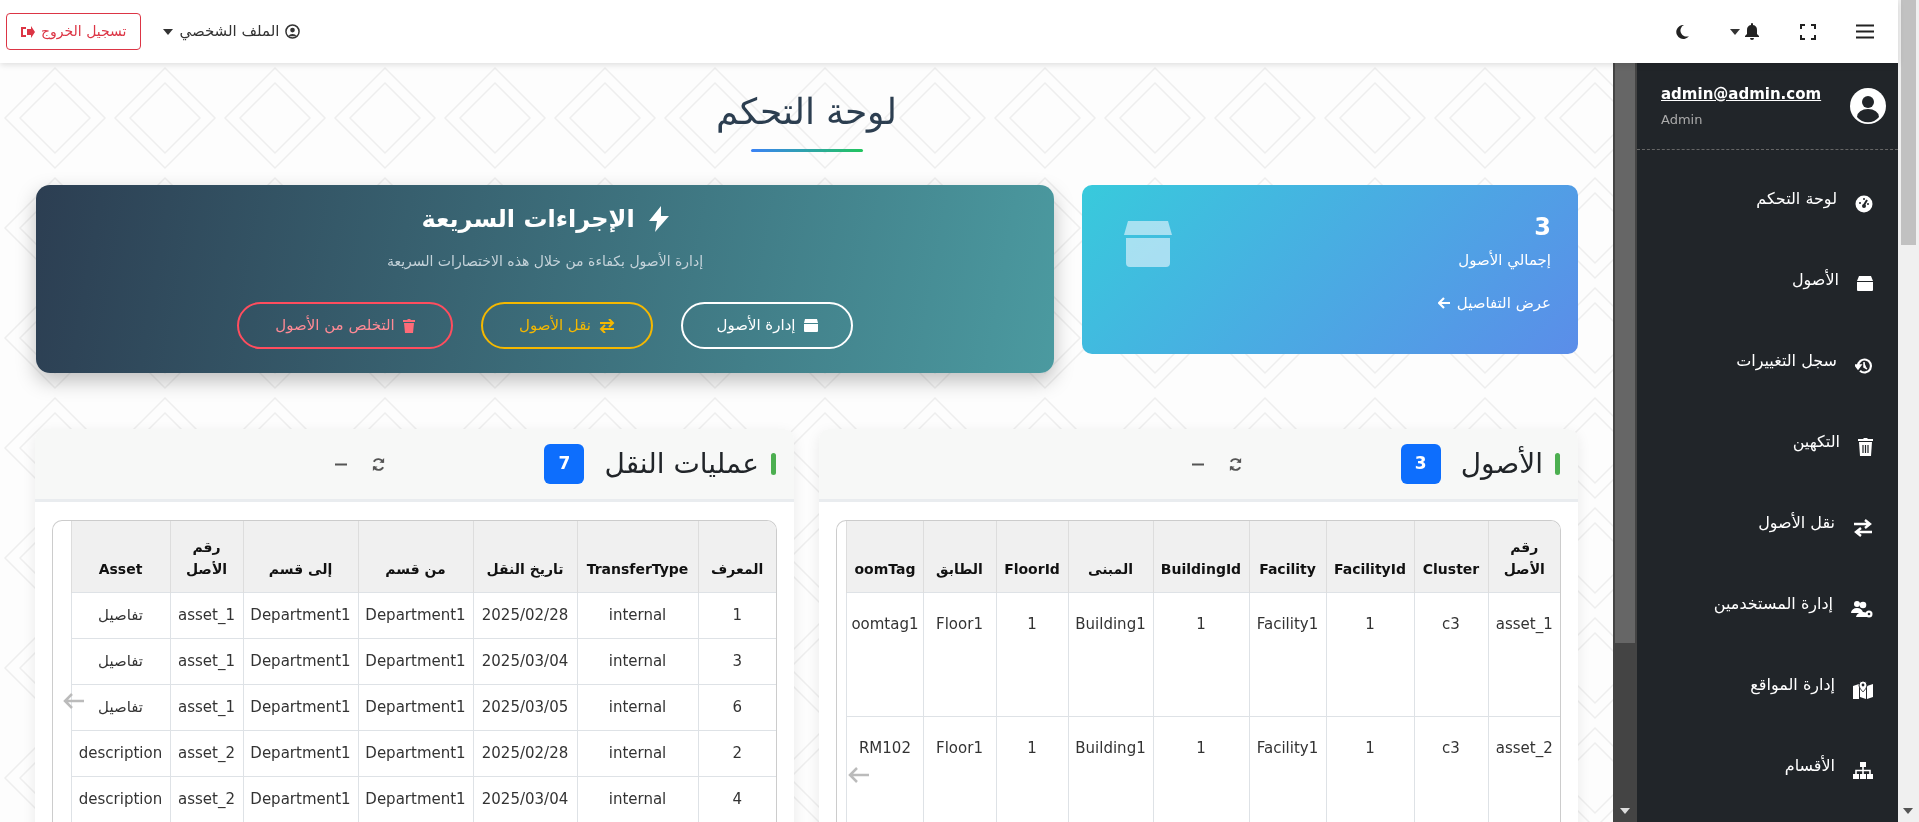  What do you see at coordinates (1863, 690) in the screenshot?
I see `map-pin-icon` at bounding box center [1863, 690].